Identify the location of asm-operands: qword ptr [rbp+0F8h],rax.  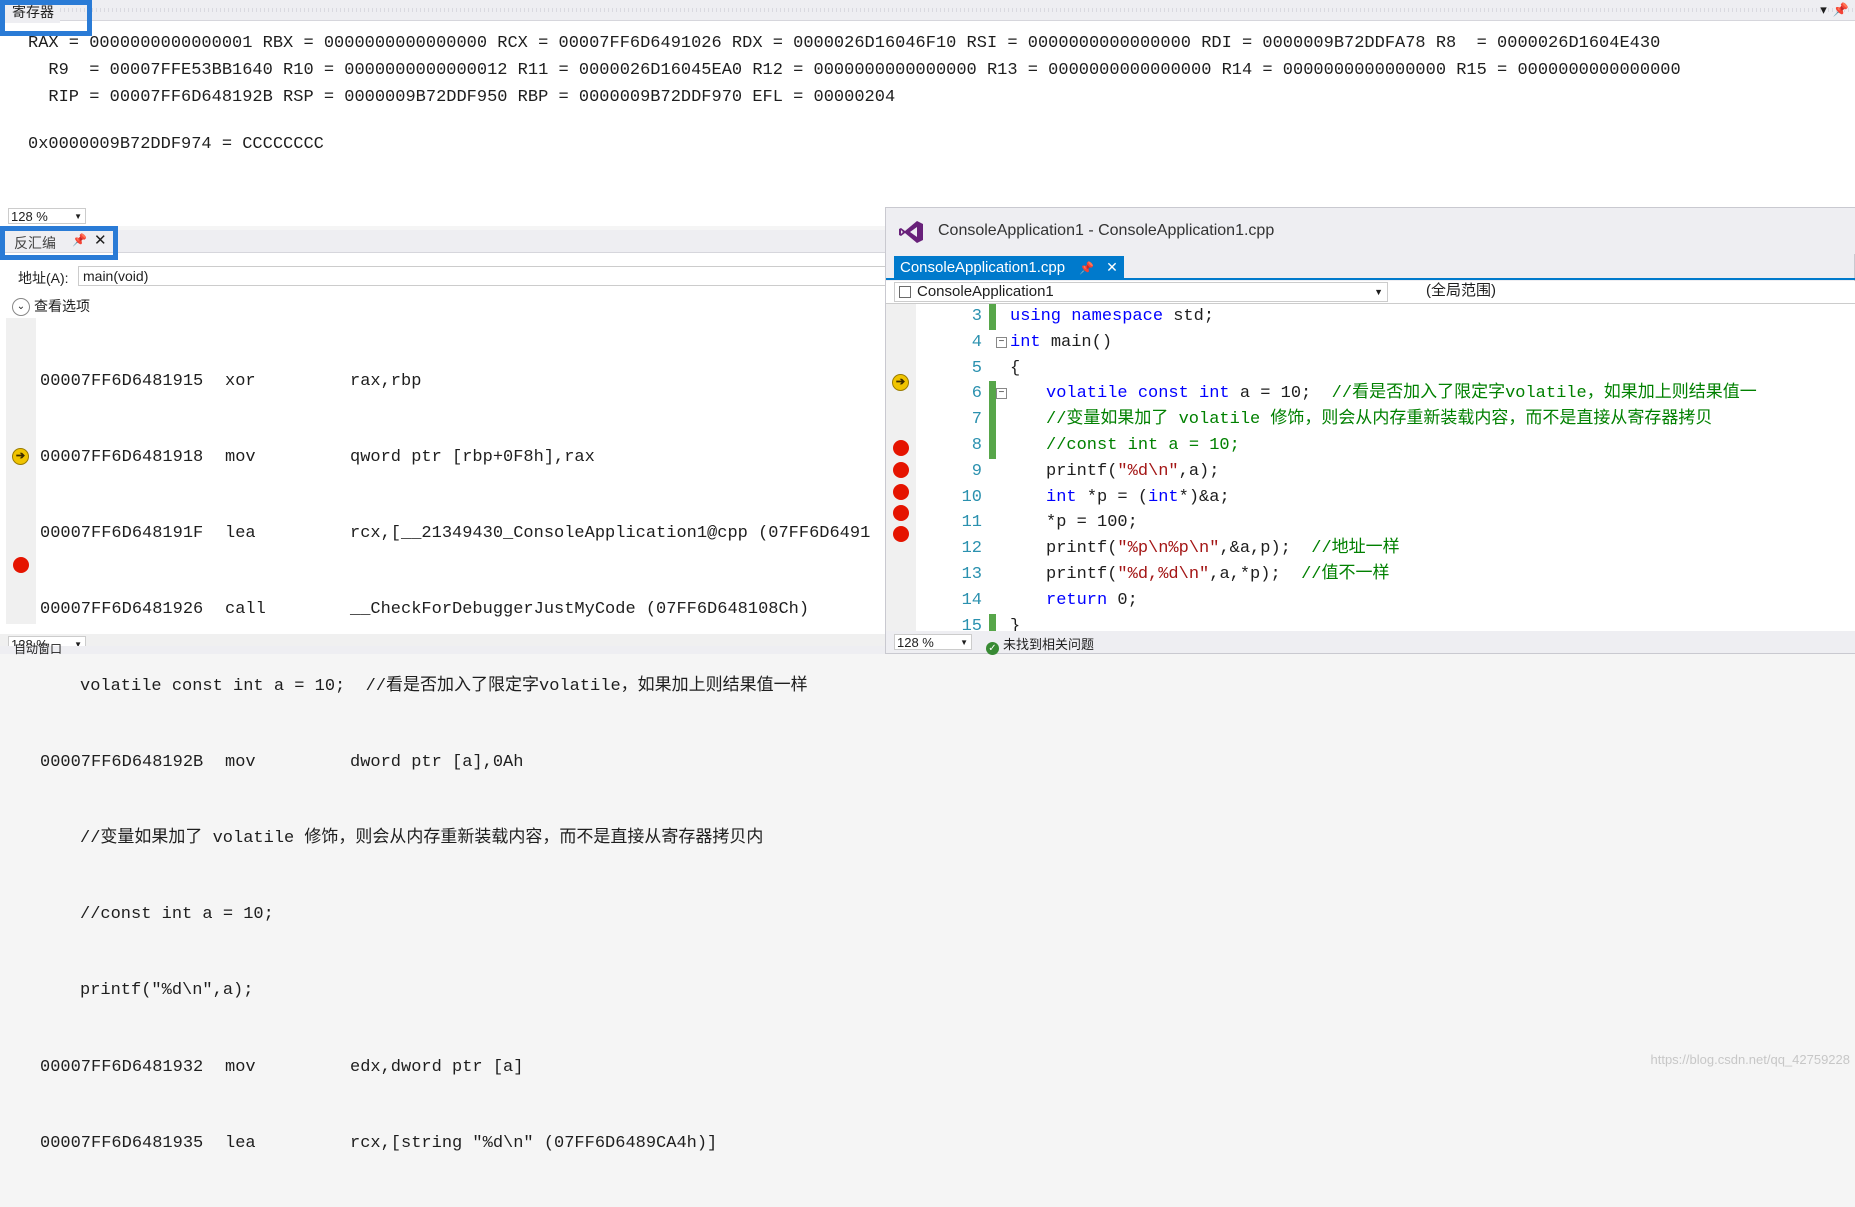
(472, 458).